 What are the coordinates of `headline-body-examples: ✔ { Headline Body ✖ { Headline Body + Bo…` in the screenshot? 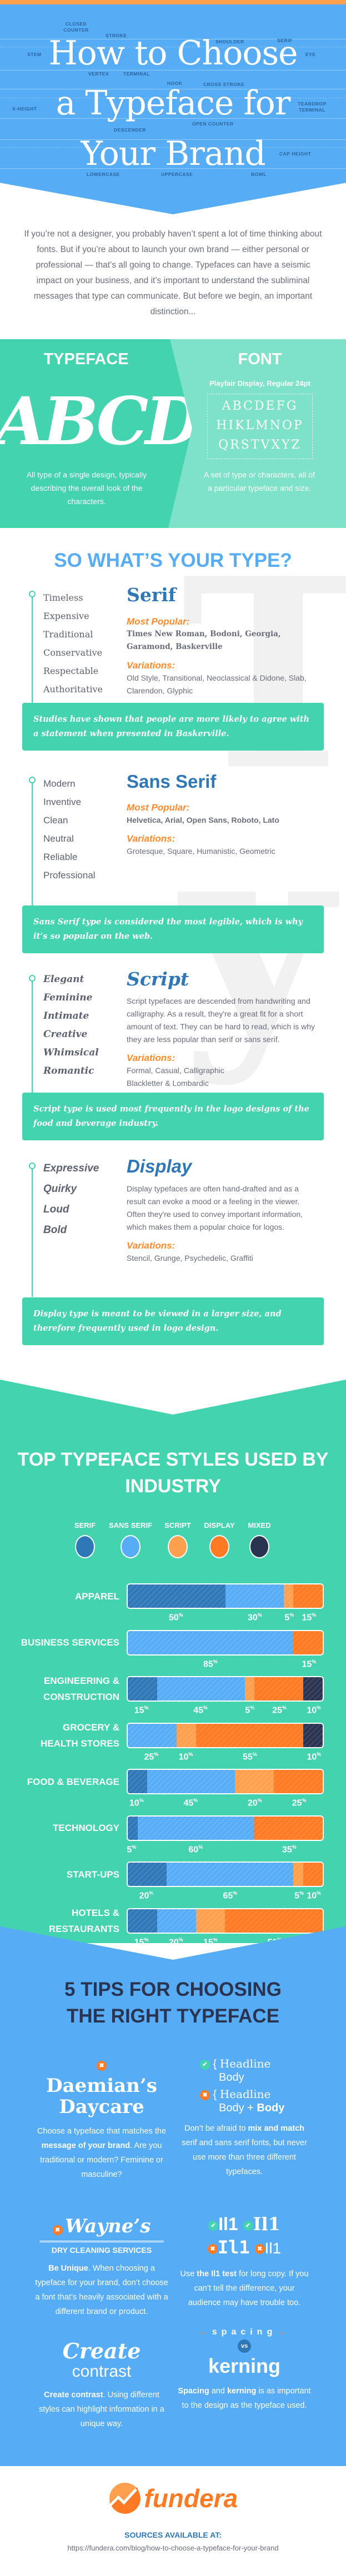 It's located at (244, 2086).